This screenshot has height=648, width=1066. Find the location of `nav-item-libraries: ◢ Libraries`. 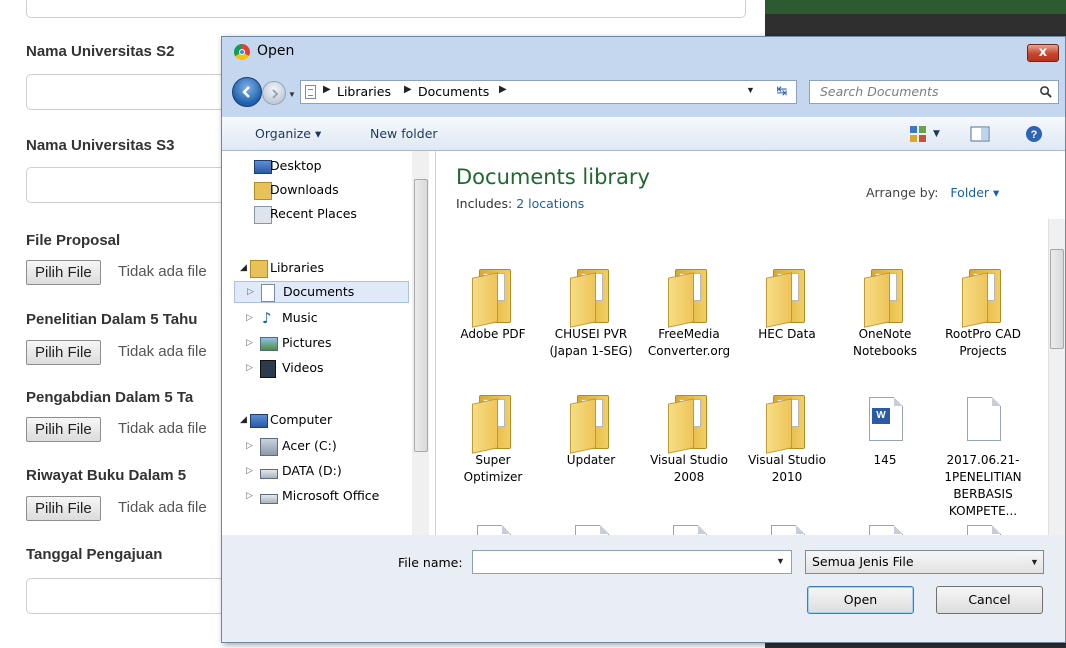

nav-item-libraries: ◢ Libraries is located at coordinates (318, 268).